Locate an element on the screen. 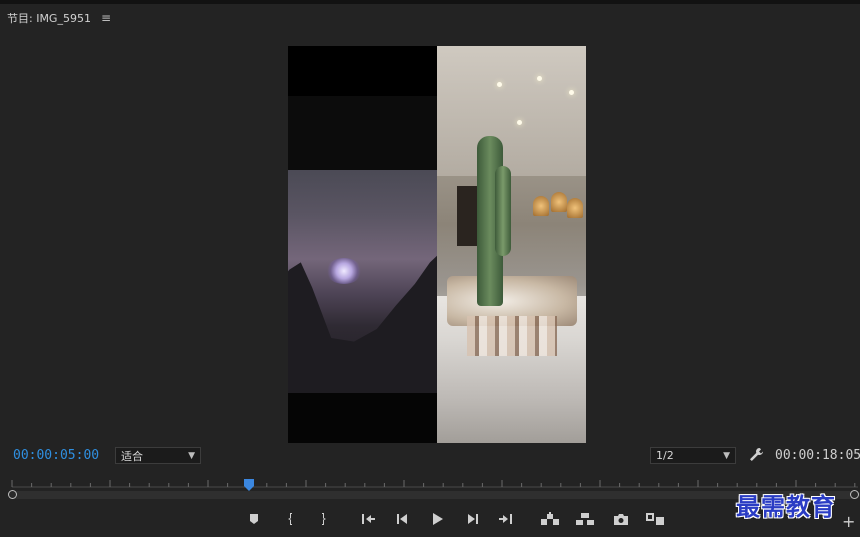  go-to-in-icon is located at coordinates (368, 519).